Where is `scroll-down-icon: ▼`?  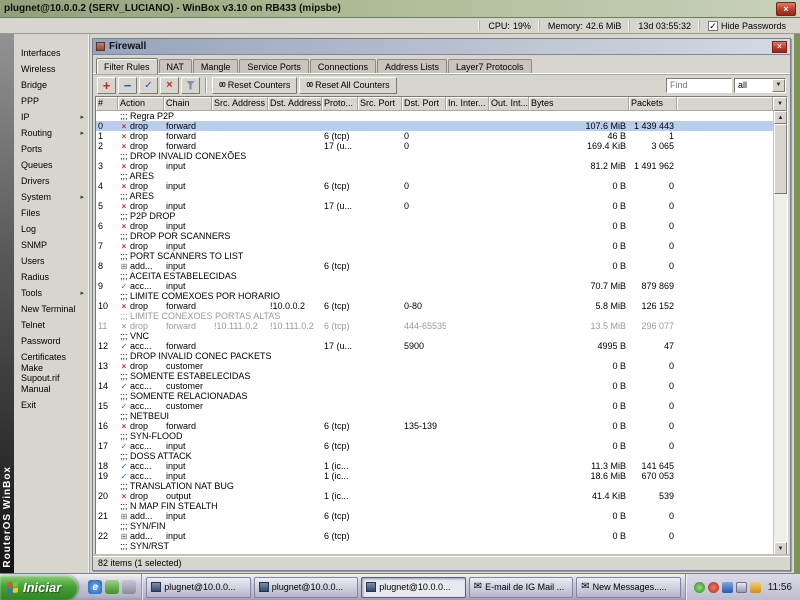
scroll-down-icon: ▼ is located at coordinates (780, 548).